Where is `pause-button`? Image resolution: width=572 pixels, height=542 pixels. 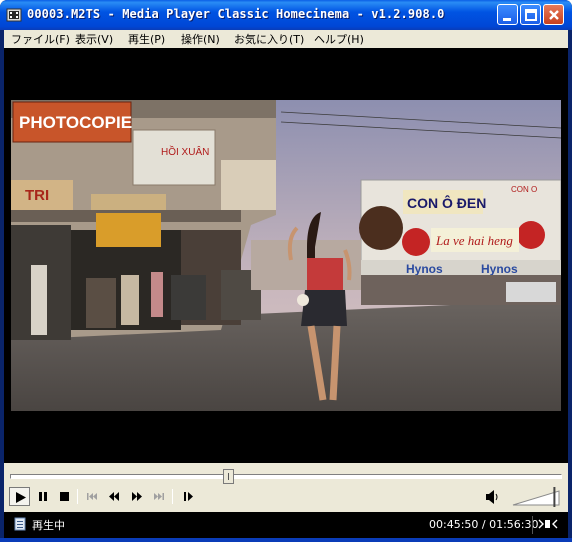 pause-button is located at coordinates (42, 496).